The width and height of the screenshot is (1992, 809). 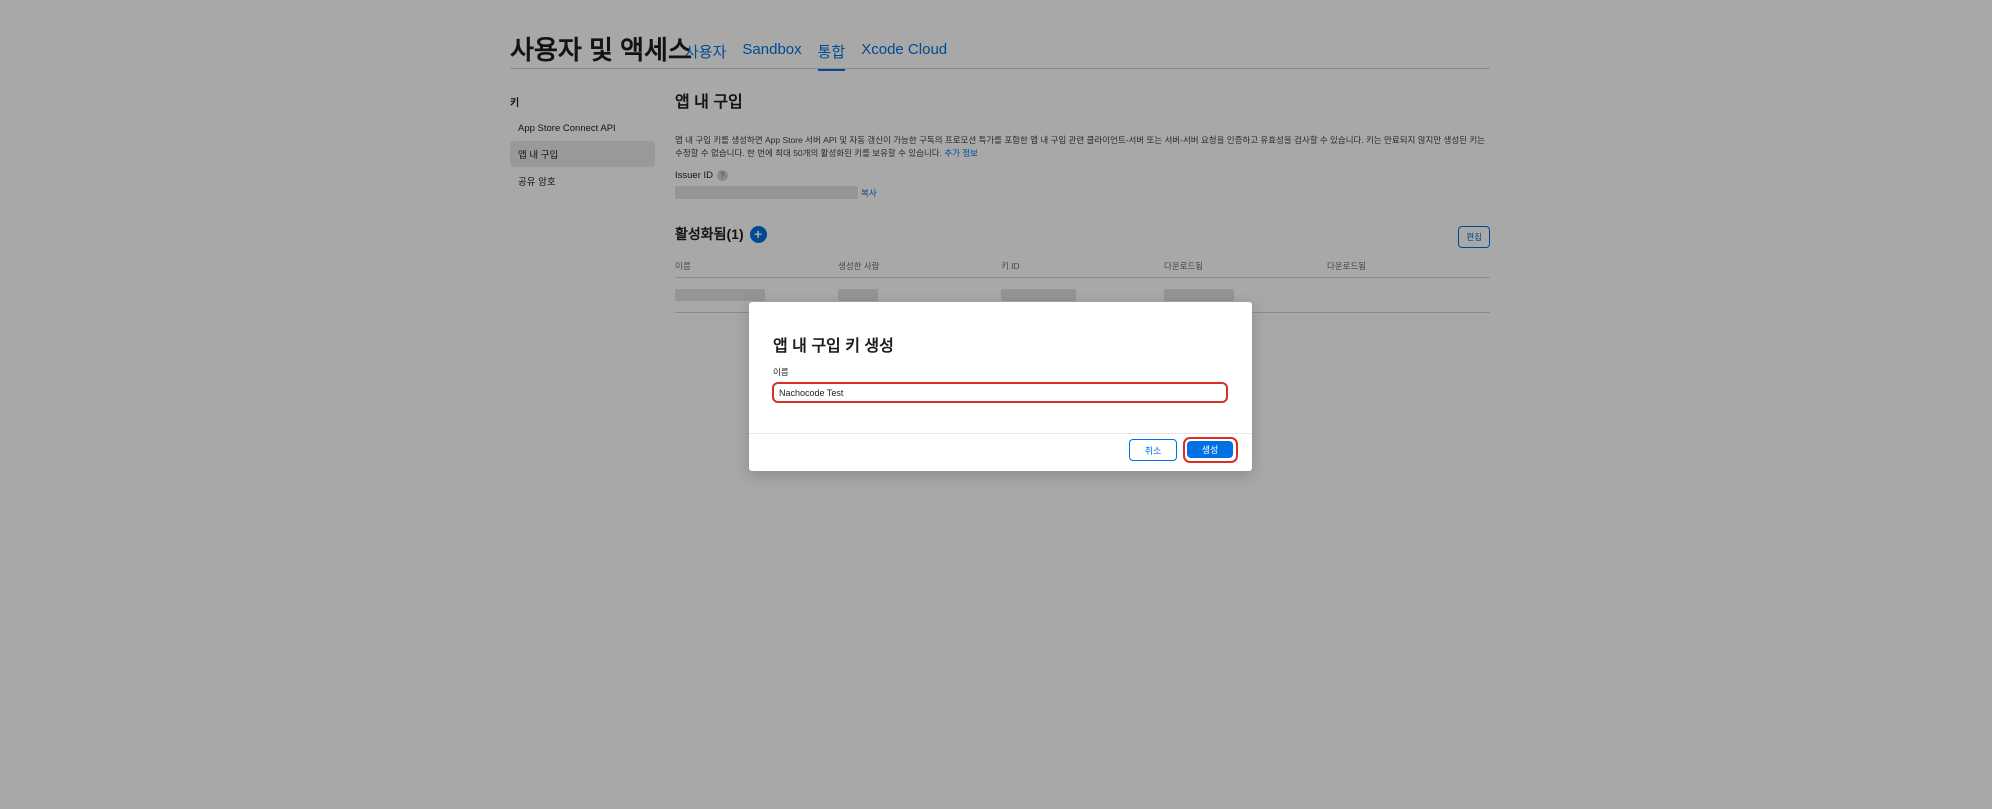 I want to click on name-input, so click(x=1000, y=392).